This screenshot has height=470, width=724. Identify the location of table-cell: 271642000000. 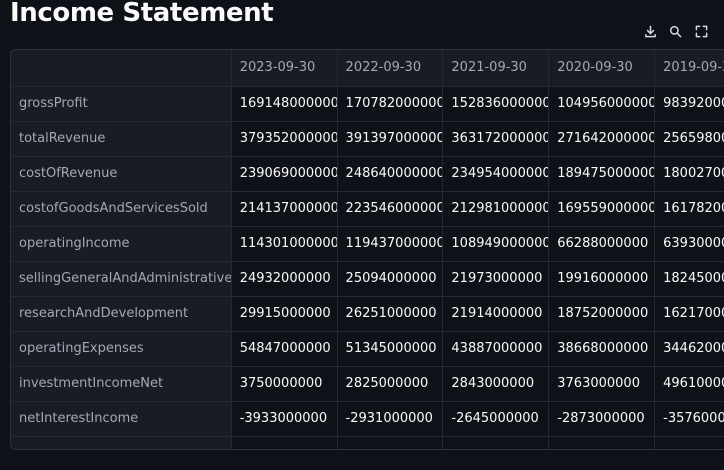
(602, 139).